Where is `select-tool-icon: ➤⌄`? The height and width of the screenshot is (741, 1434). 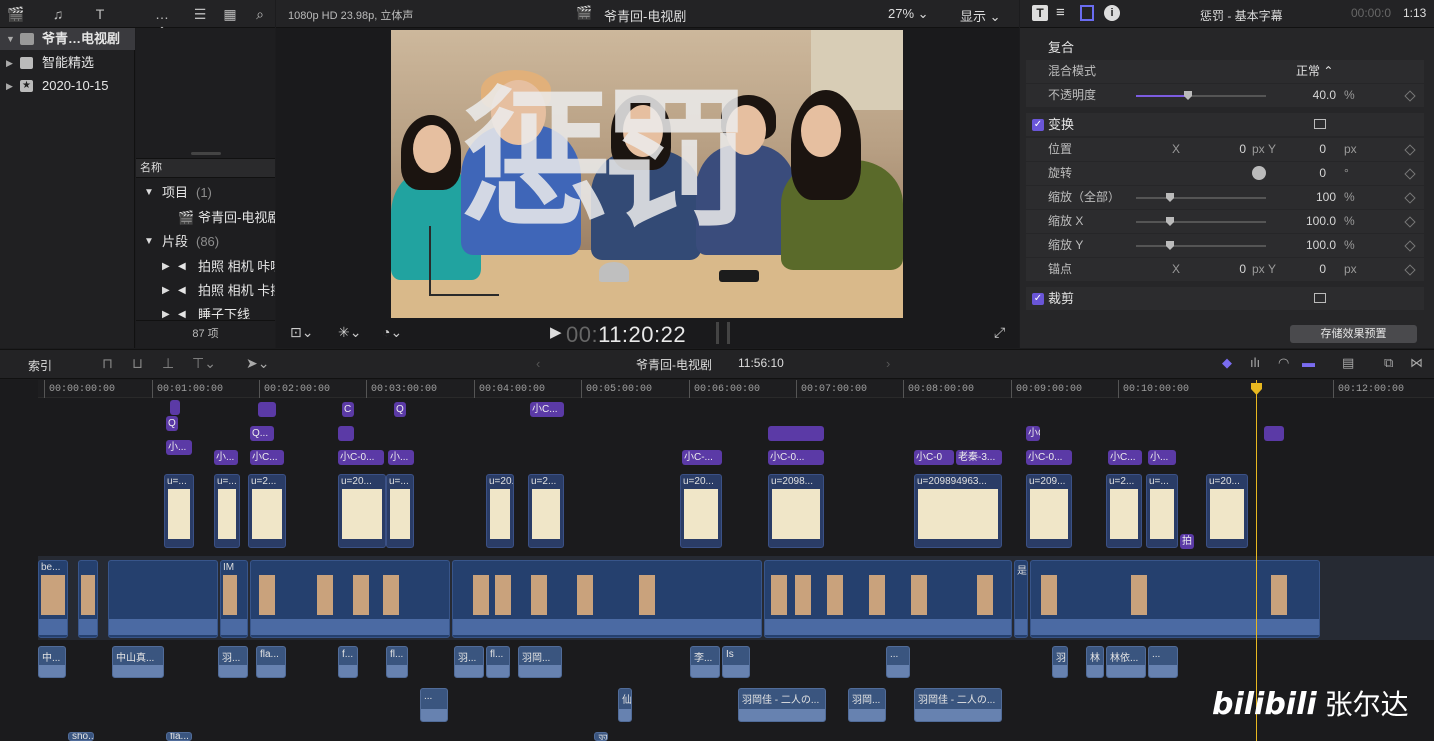 select-tool-icon: ➤⌄ is located at coordinates (257, 363).